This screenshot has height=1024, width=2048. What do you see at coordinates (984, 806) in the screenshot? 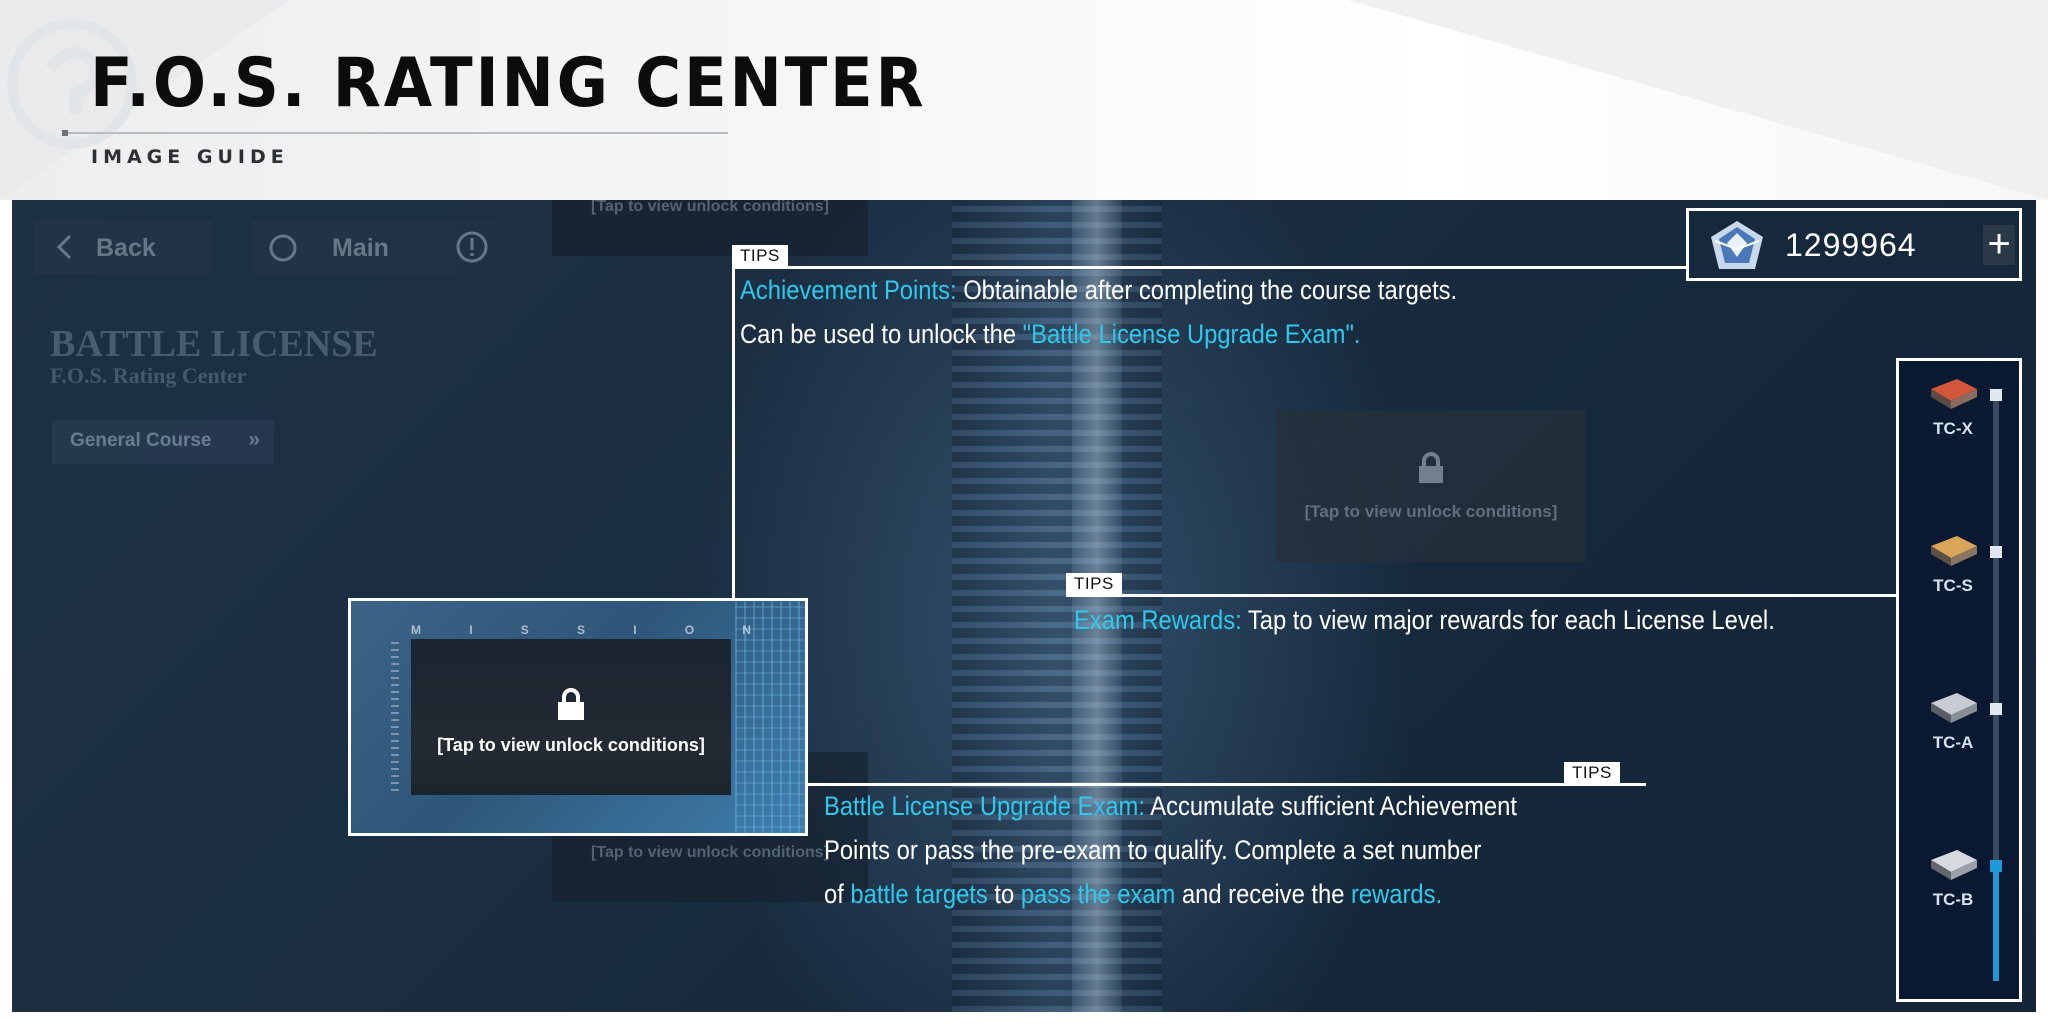
I see `tip3-term: Battle License Upgrade Exam:` at bounding box center [984, 806].